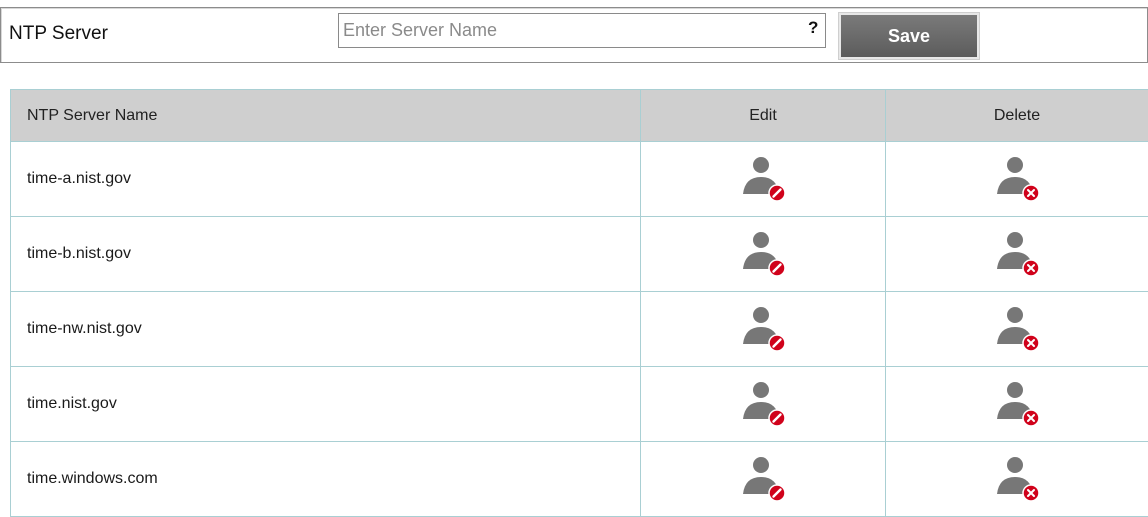 This screenshot has height=517, width=1148. What do you see at coordinates (326, 404) in the screenshot?
I see `server-name-cell: time.nist.gov` at bounding box center [326, 404].